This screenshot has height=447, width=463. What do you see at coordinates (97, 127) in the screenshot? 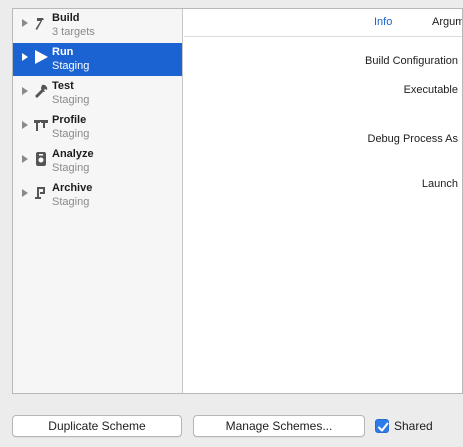
I see `sidebar-item-profile: Profile Staging` at bounding box center [97, 127].